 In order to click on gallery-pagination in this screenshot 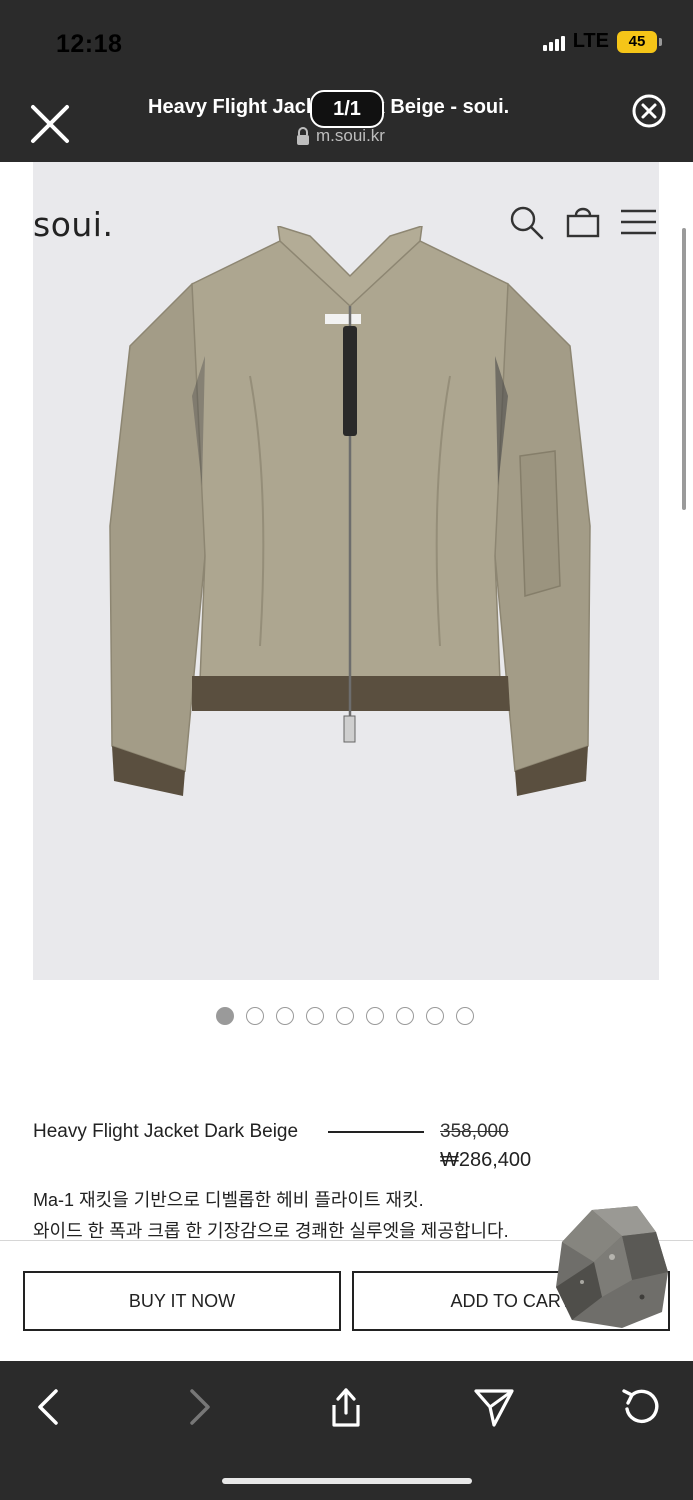, I will do `click(345, 1016)`.